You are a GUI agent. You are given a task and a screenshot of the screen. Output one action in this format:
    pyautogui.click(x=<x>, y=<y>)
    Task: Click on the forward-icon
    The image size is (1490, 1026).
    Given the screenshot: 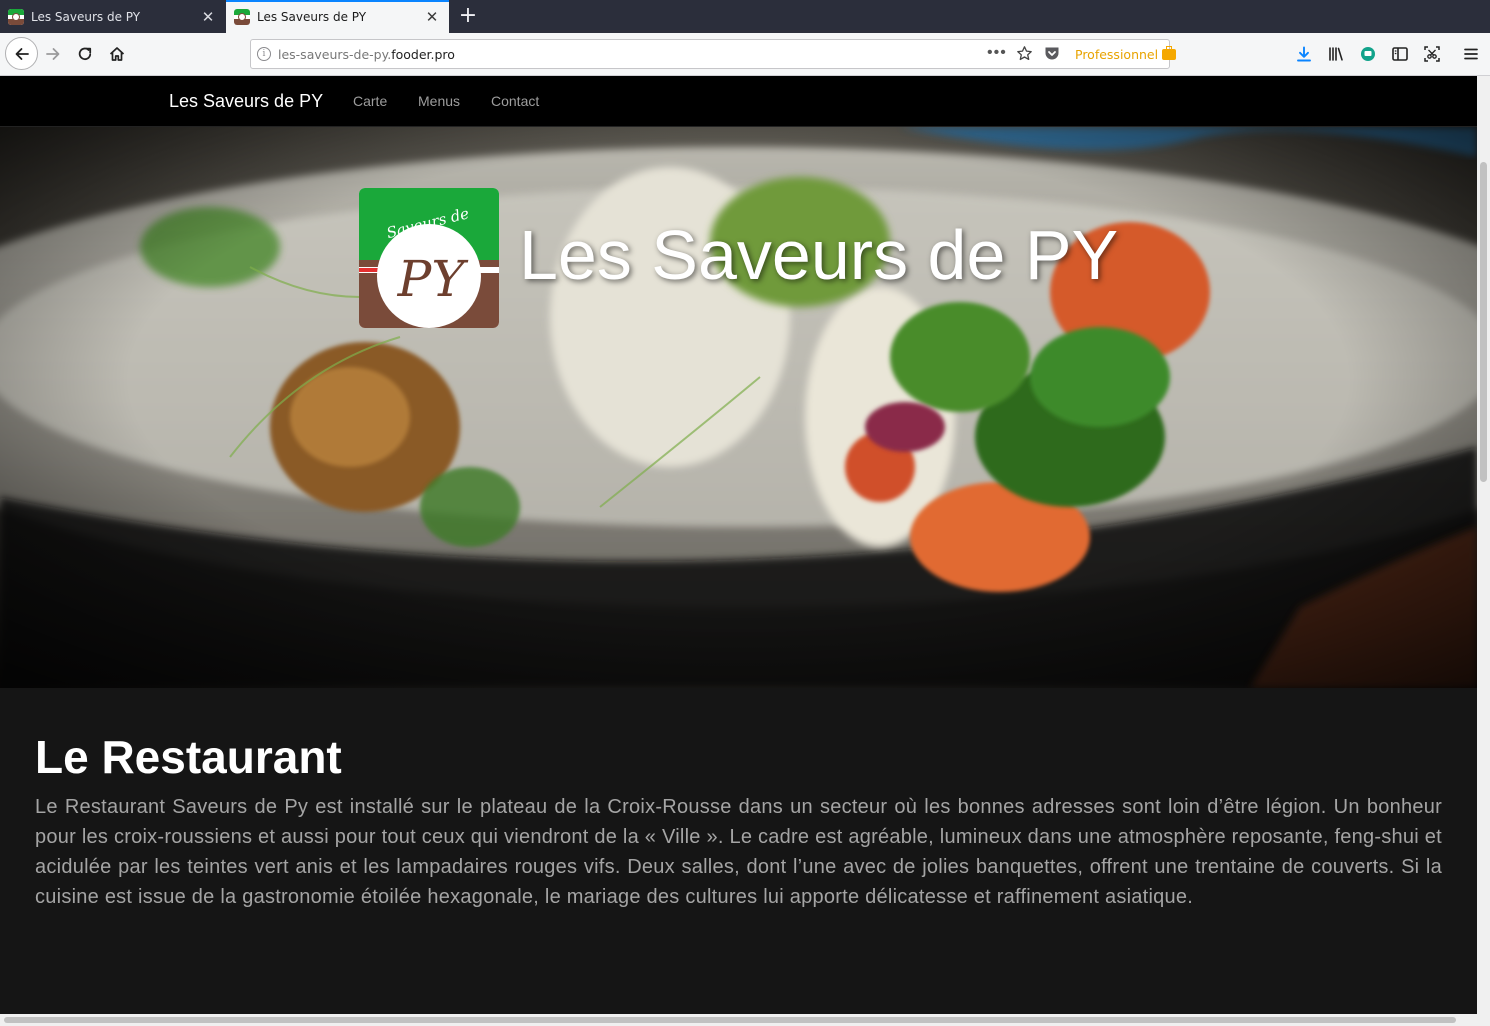 What is the action you would take?
    pyautogui.click(x=53, y=54)
    